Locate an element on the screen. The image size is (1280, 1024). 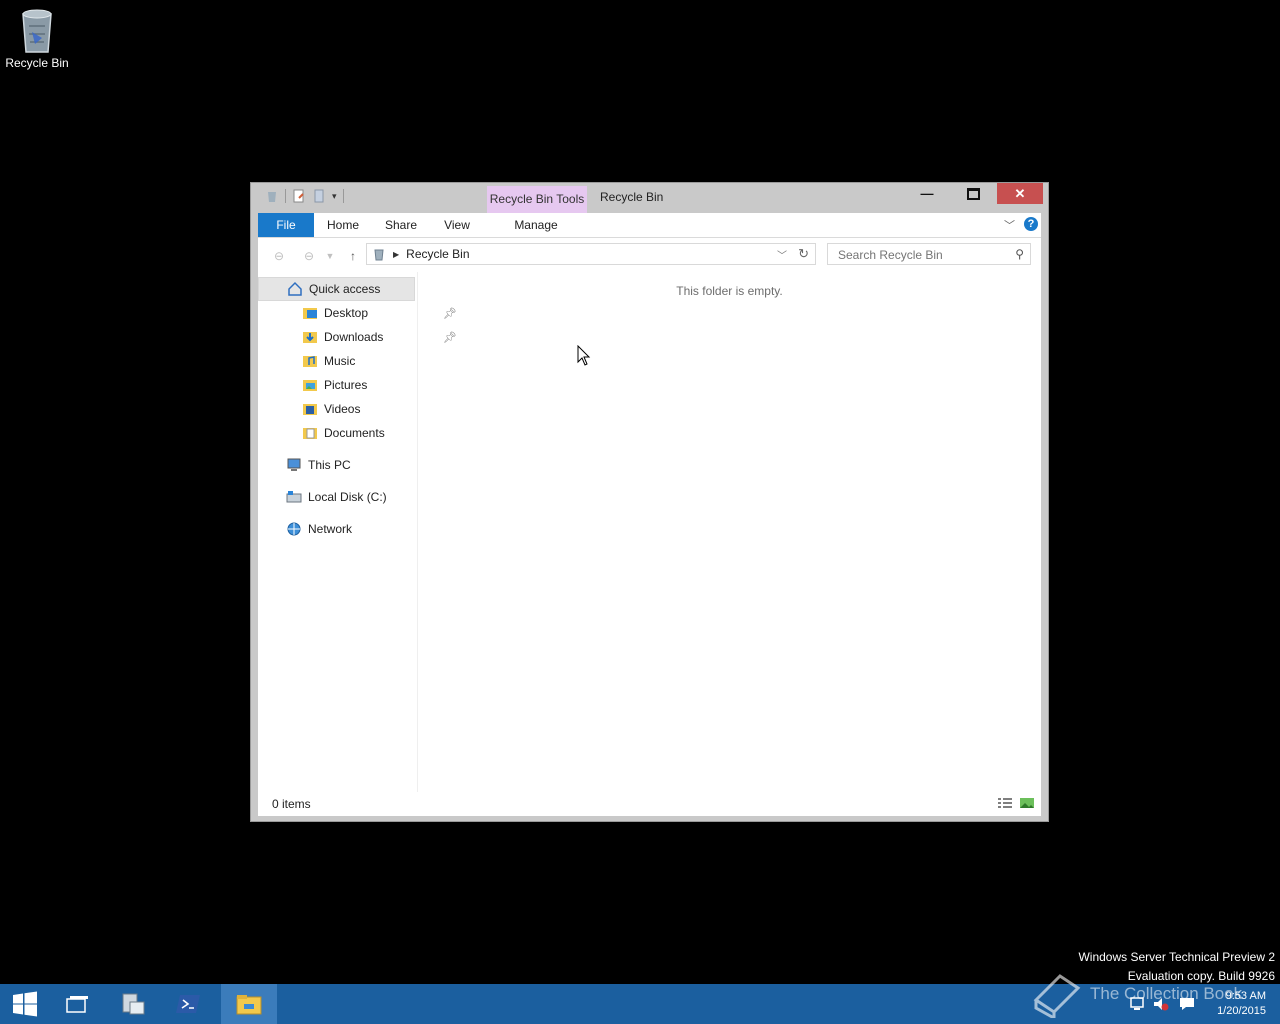
server-manager-button is located at coordinates (133, 1004).